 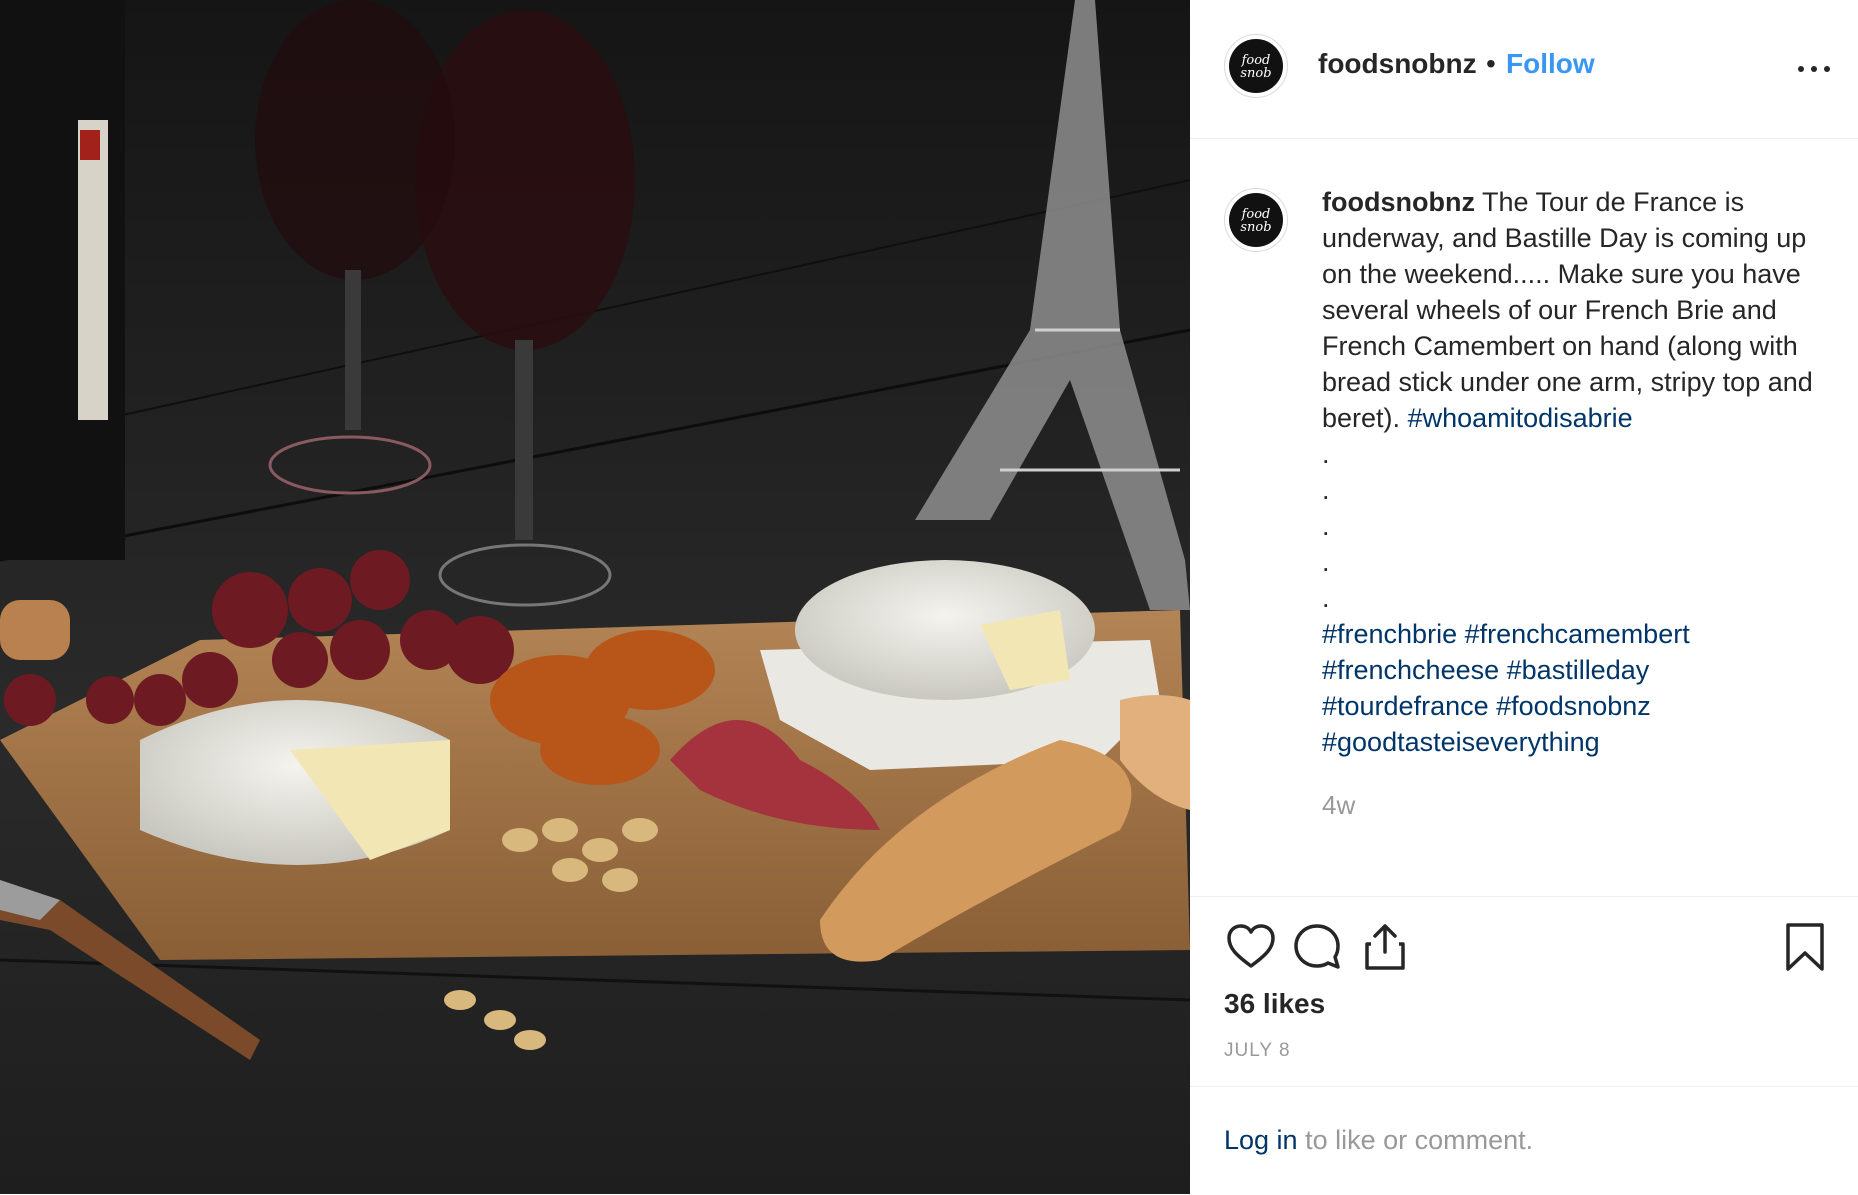 I want to click on post-date: JULY 8, so click(x=1257, y=1051).